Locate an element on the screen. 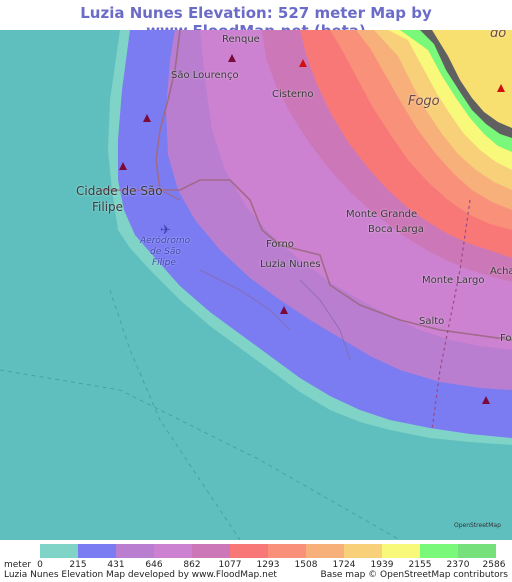  legend-tick-3: 646 is located at coordinates (154, 565).